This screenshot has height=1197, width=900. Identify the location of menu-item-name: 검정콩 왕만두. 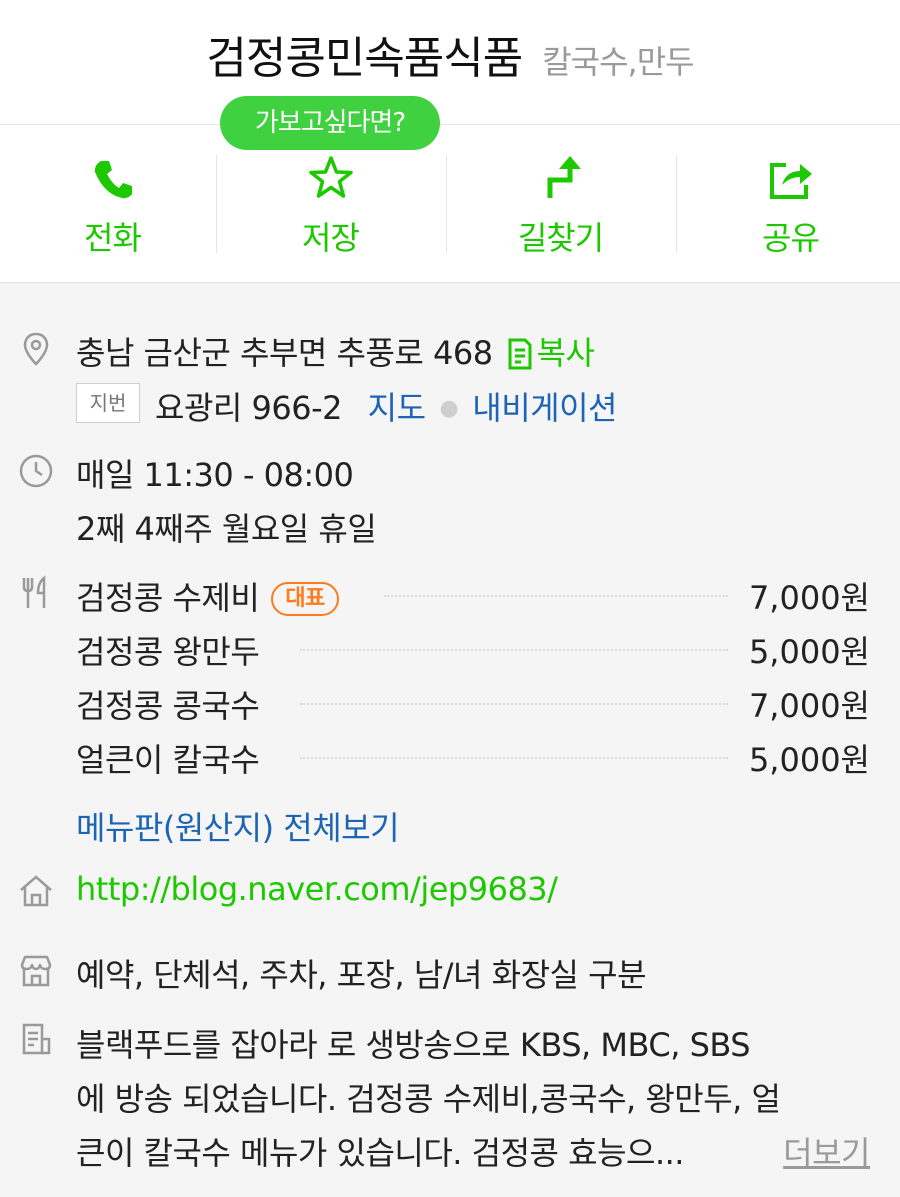
(168, 652).